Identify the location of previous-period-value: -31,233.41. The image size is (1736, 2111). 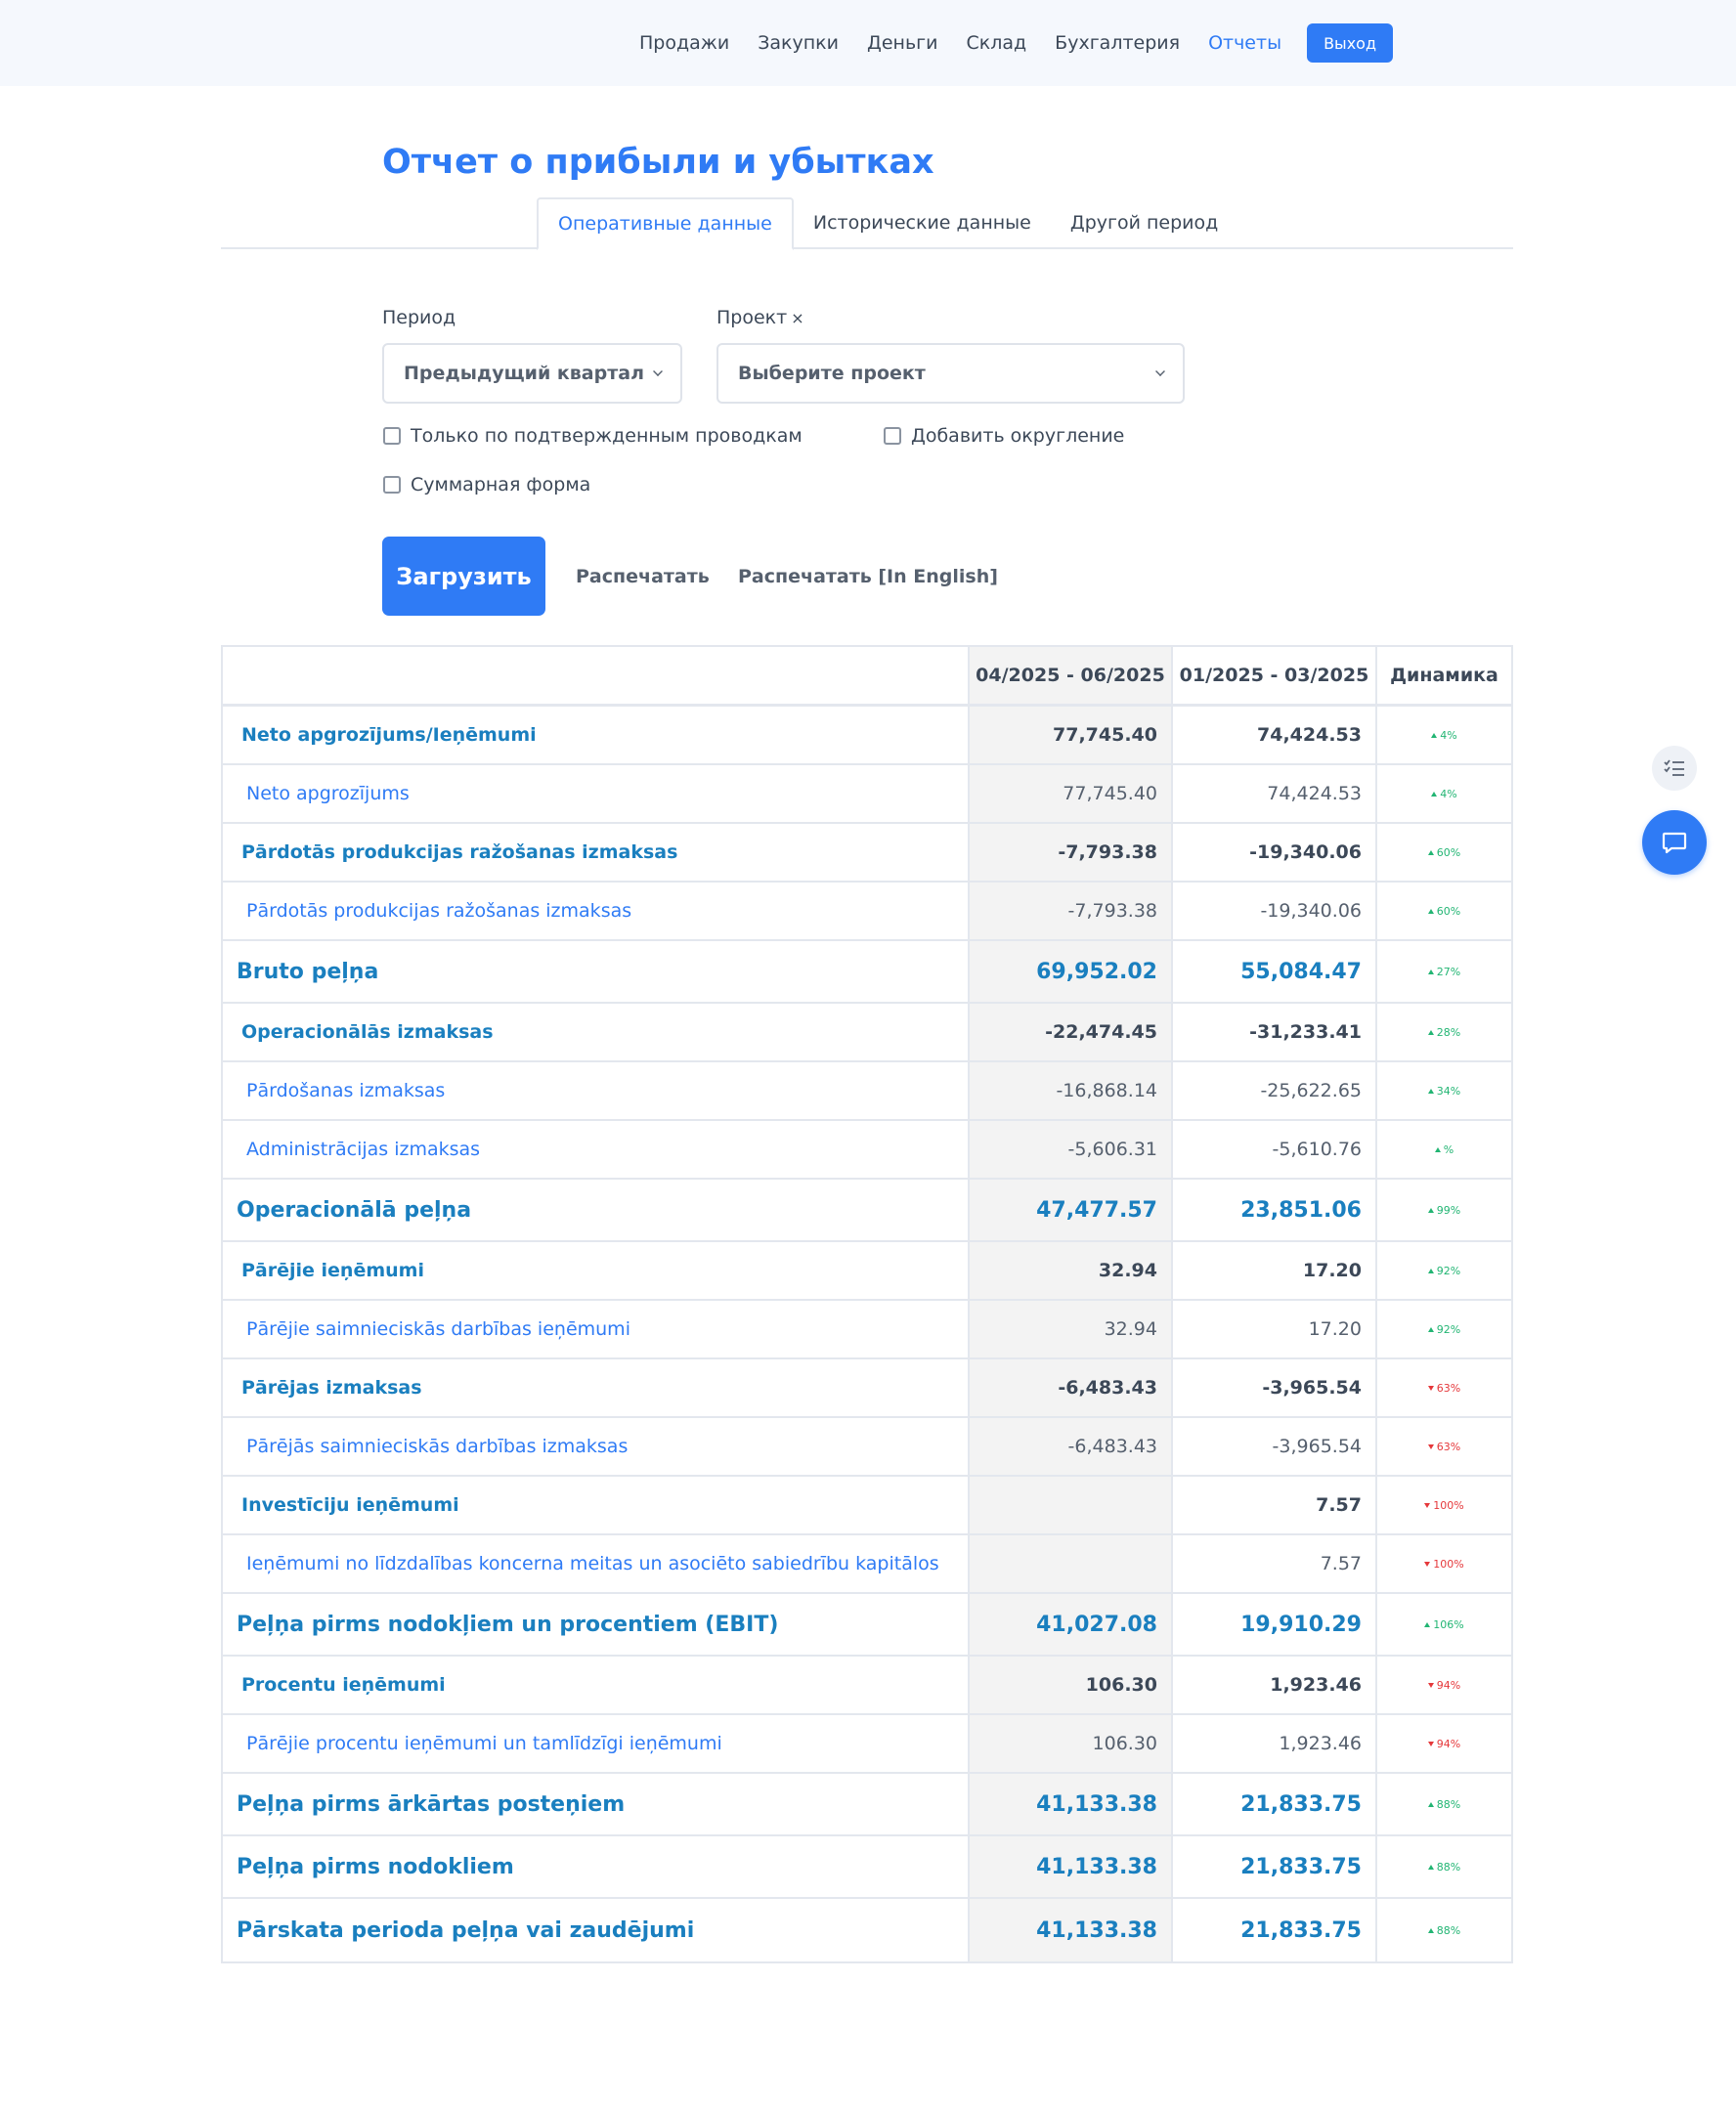
(1273, 1032).